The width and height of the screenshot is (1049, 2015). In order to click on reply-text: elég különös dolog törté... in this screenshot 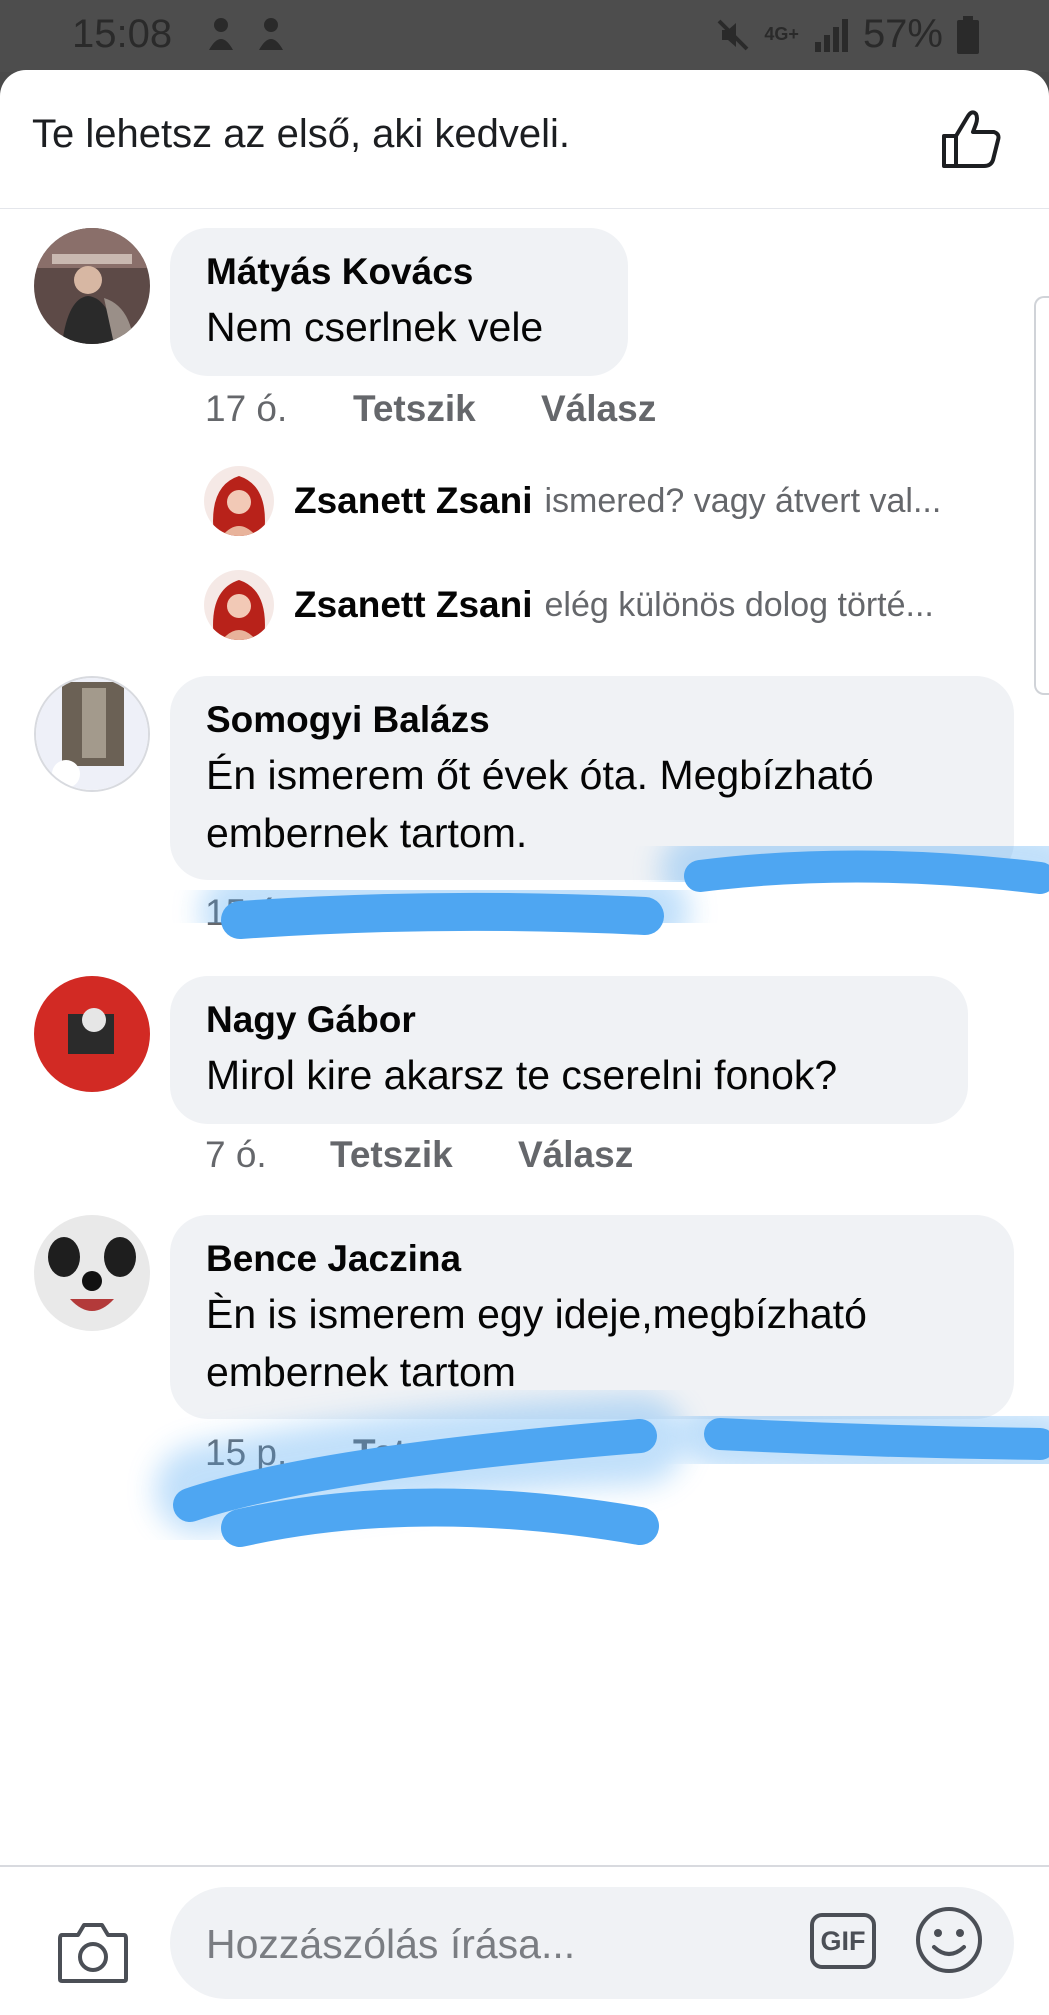, I will do `click(739, 604)`.